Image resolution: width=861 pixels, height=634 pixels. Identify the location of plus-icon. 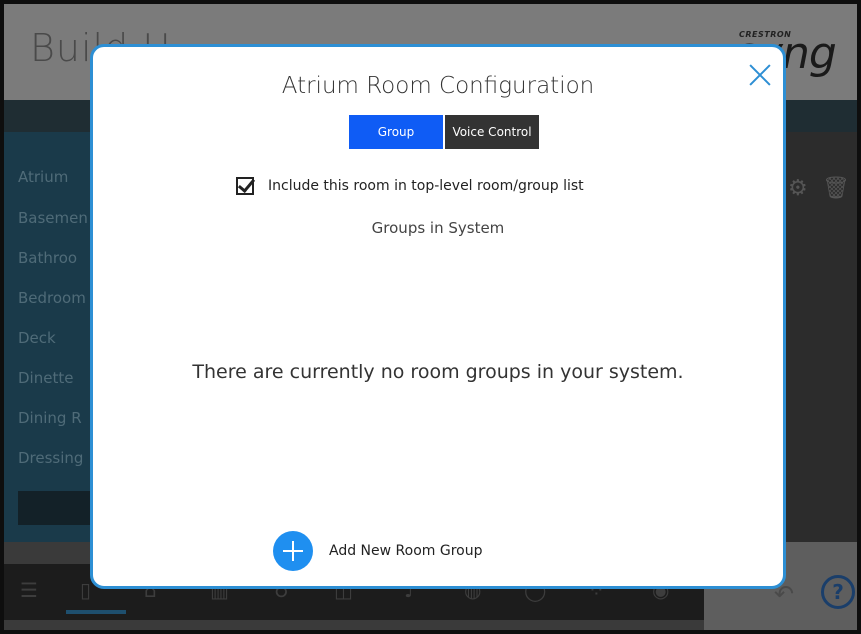
(293, 551).